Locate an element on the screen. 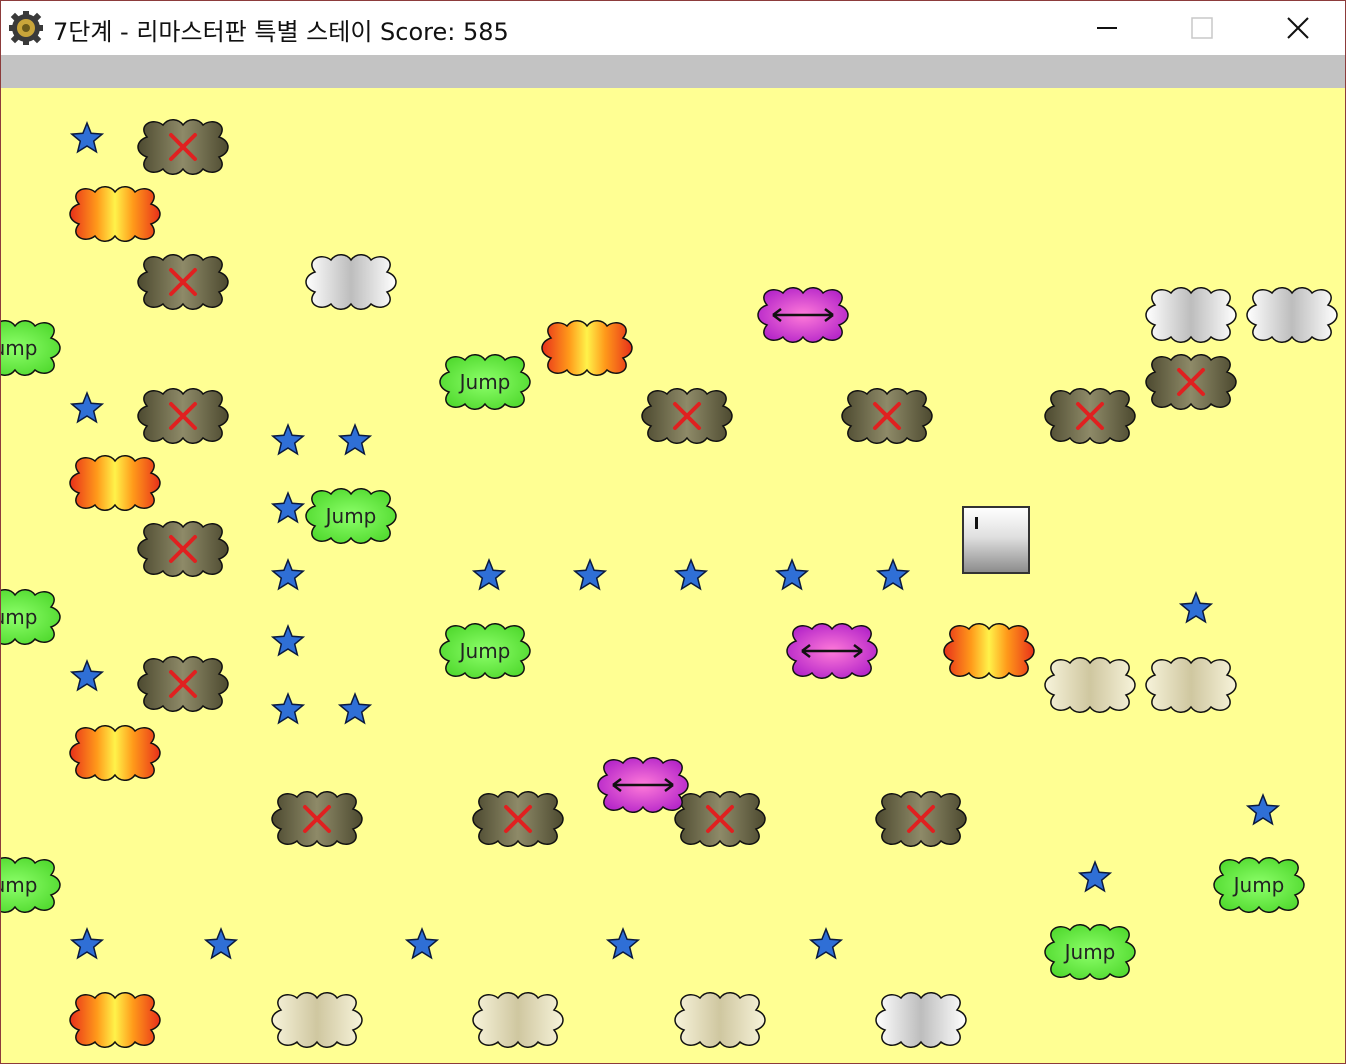  close-icon is located at coordinates (1298, 28).